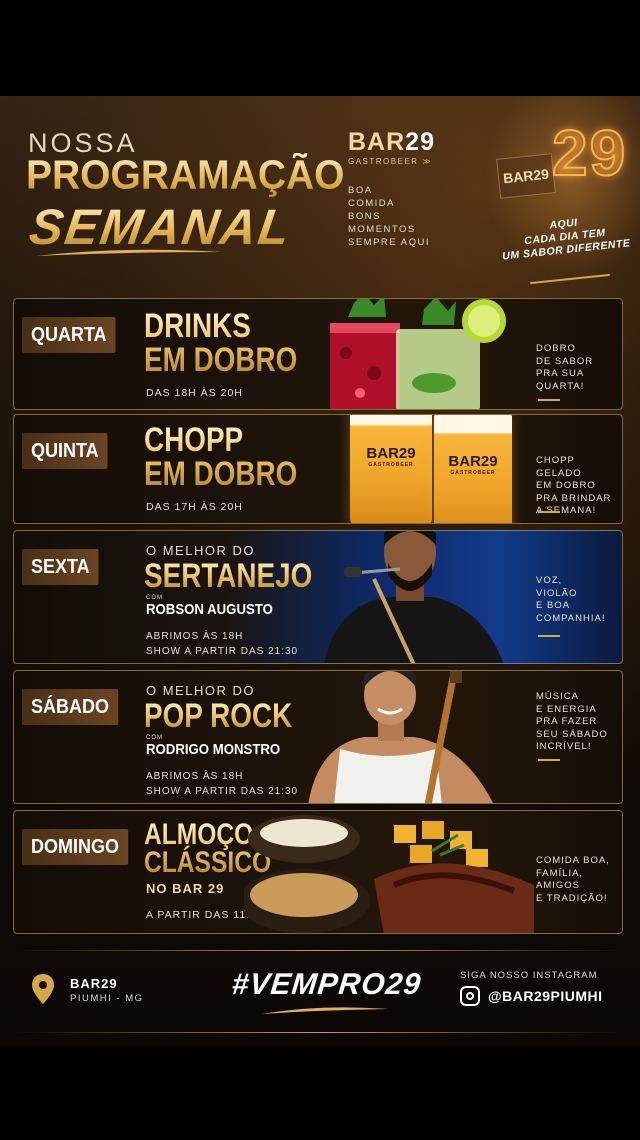 The width and height of the screenshot is (640, 1140). I want to click on row-side-text: COMIDA BOA, FAMÍLIA, AMIGOS E TRADIÇÃO!, so click(573, 880).